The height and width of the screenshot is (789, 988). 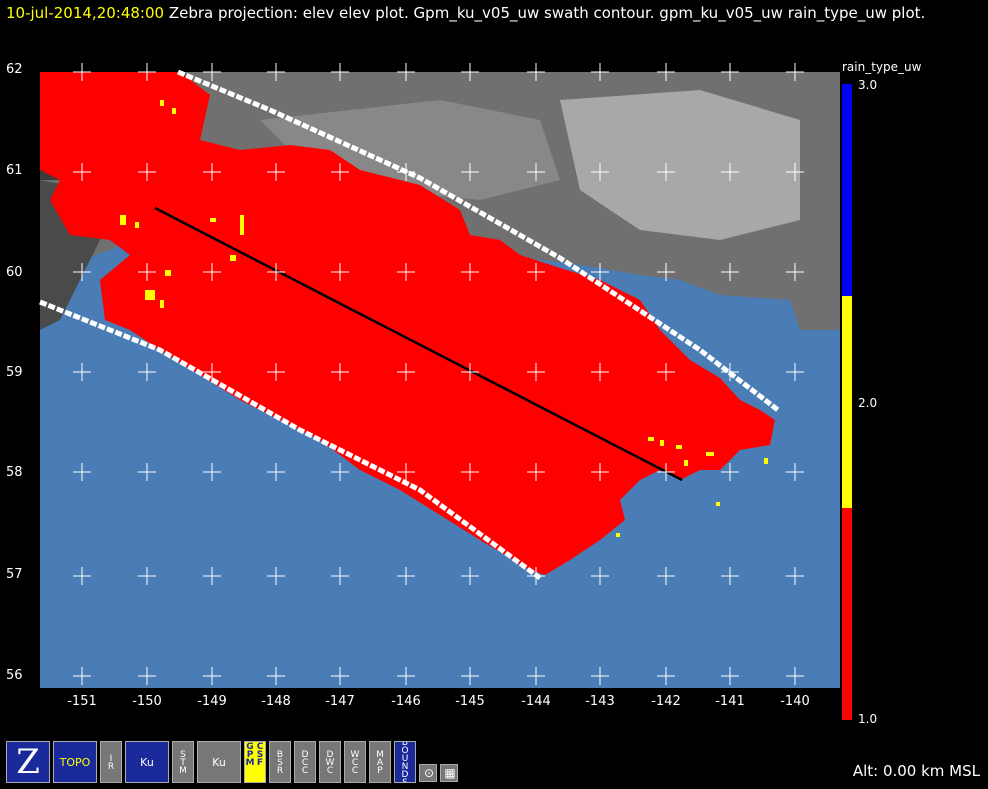 I want to click on lon-tick: -143, so click(x=600, y=701).